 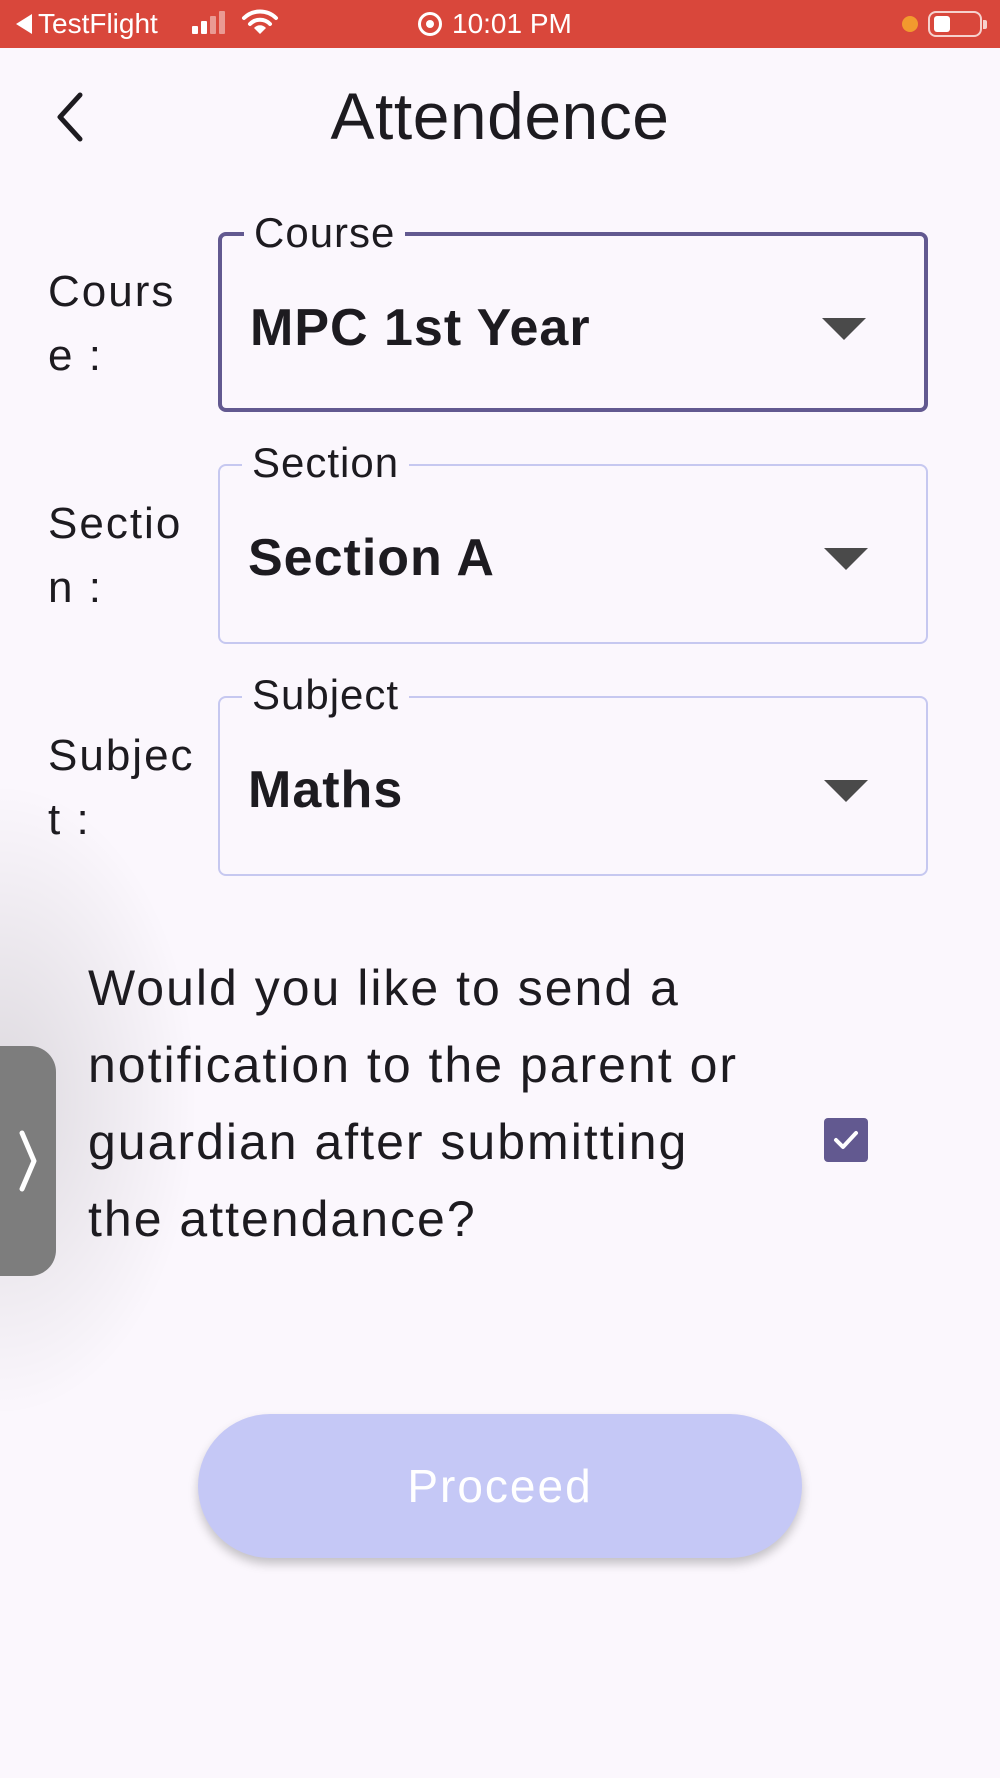 What do you see at coordinates (500, 1486) in the screenshot?
I see `proceed-button: Proceed` at bounding box center [500, 1486].